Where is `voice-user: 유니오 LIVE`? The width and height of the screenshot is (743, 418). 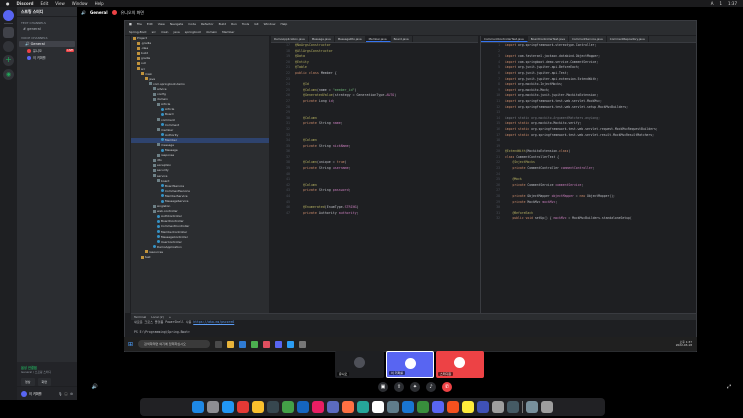 voice-user: 유니오 LIVE is located at coordinates (47, 50).